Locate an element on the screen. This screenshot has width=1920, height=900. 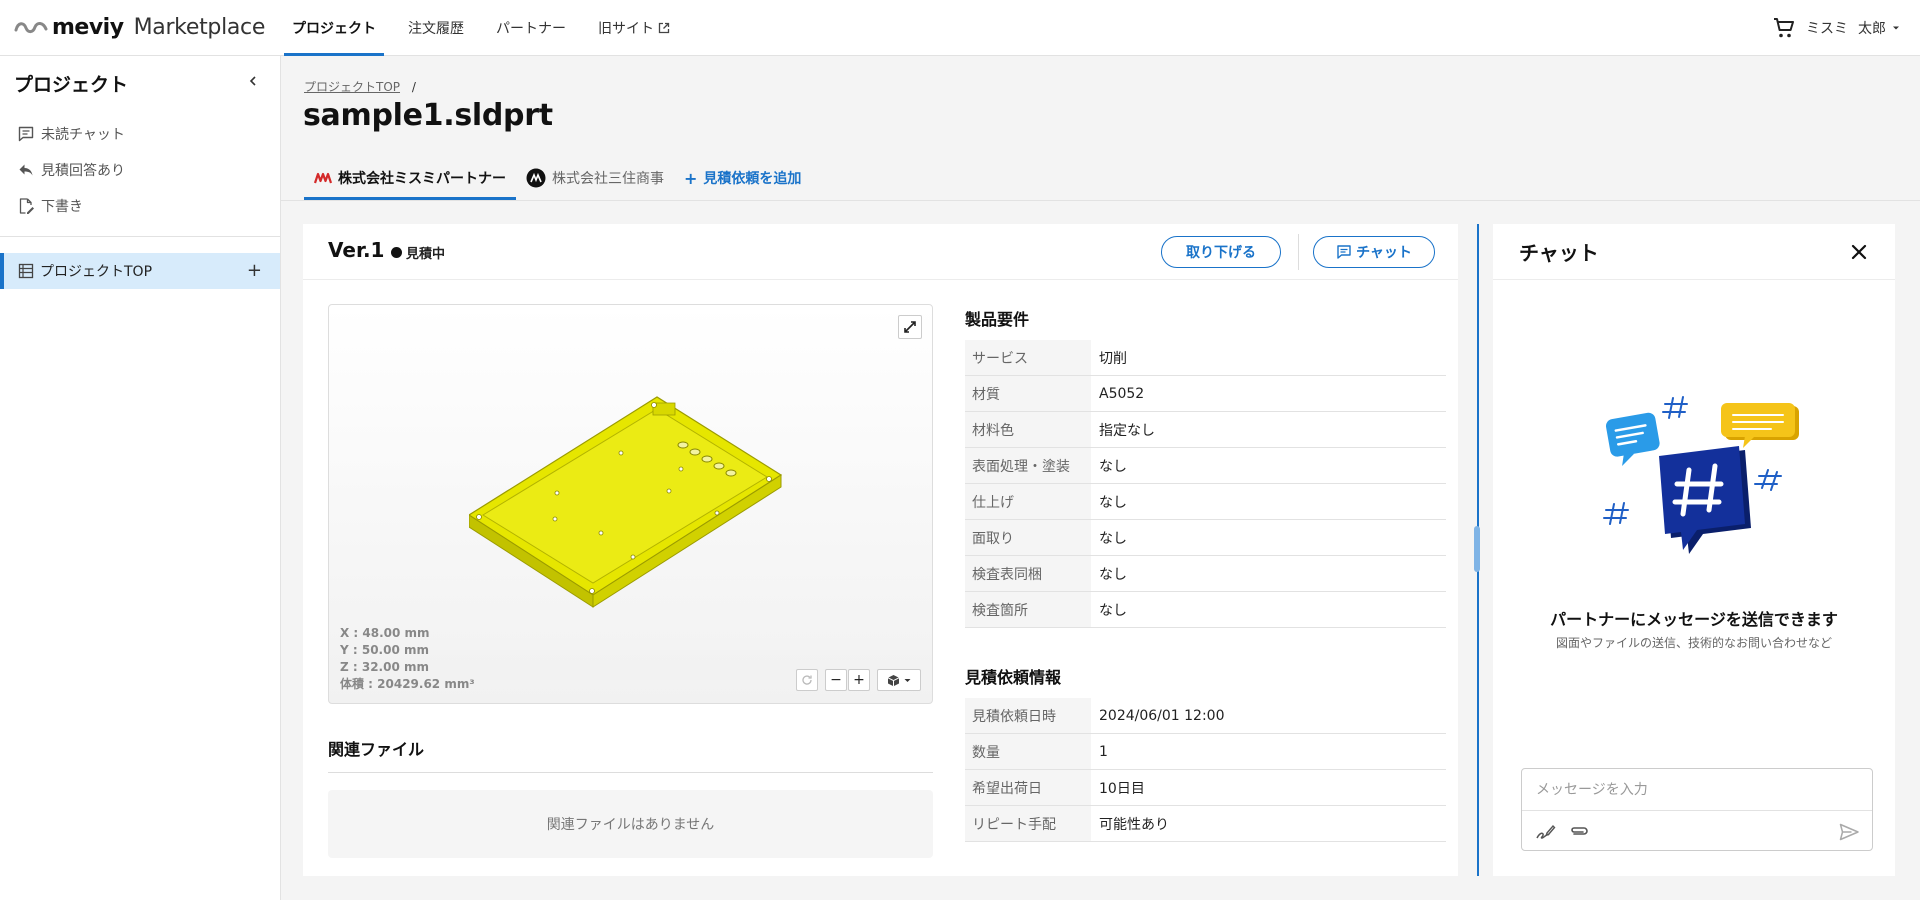
table-row: 面取り なし is located at coordinates (1205, 538).